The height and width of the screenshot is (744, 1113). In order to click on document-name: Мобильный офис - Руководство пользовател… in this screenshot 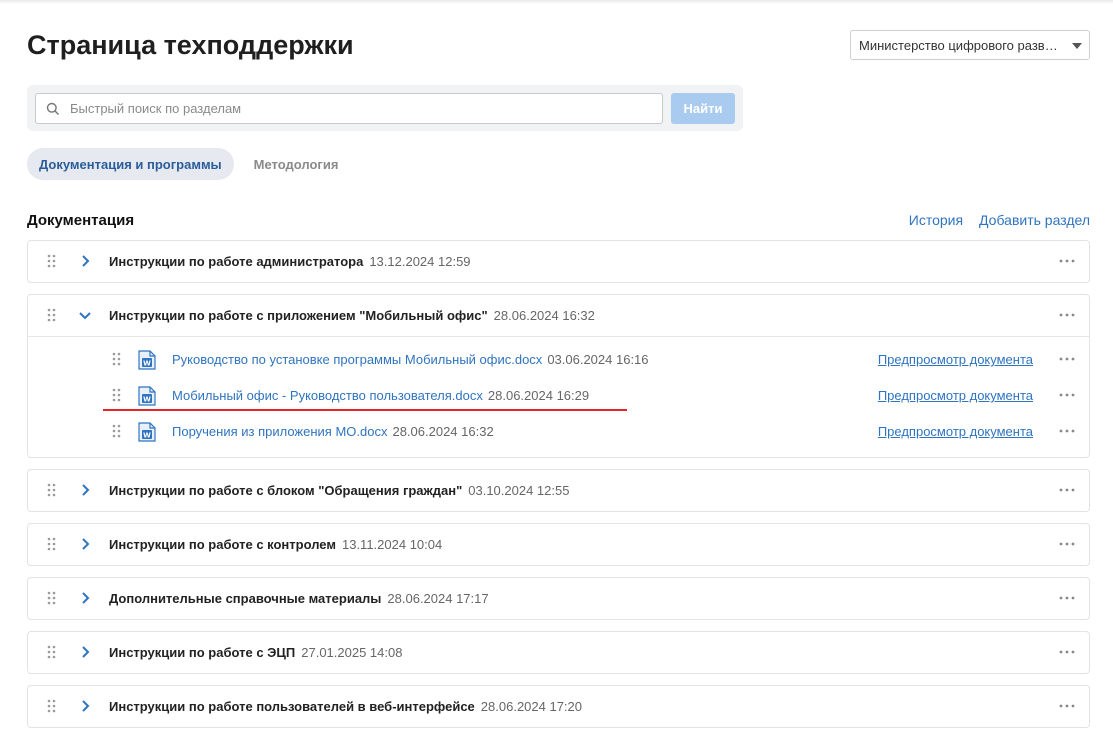, I will do `click(327, 395)`.